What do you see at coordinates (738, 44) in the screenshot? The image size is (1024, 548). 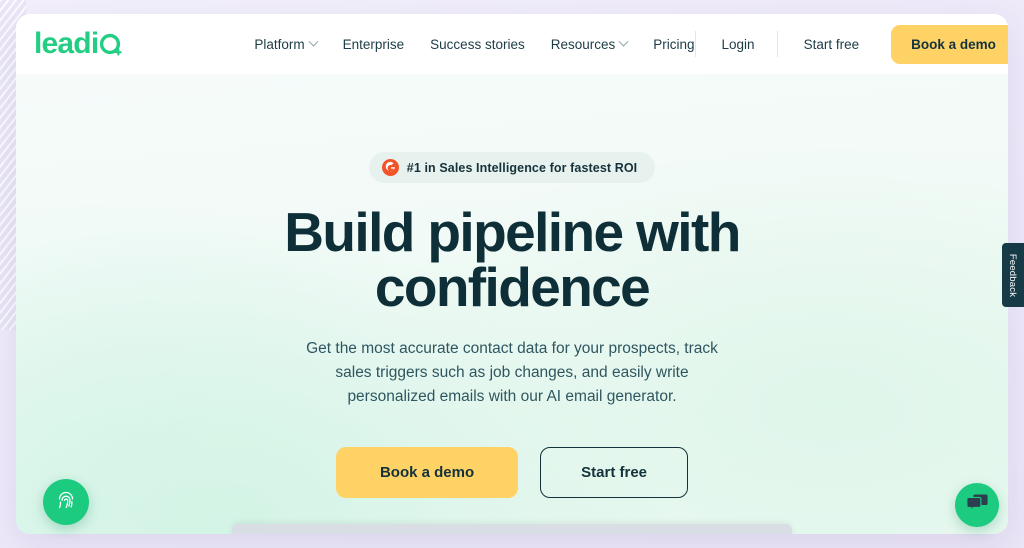 I see `login-link: Login` at bounding box center [738, 44].